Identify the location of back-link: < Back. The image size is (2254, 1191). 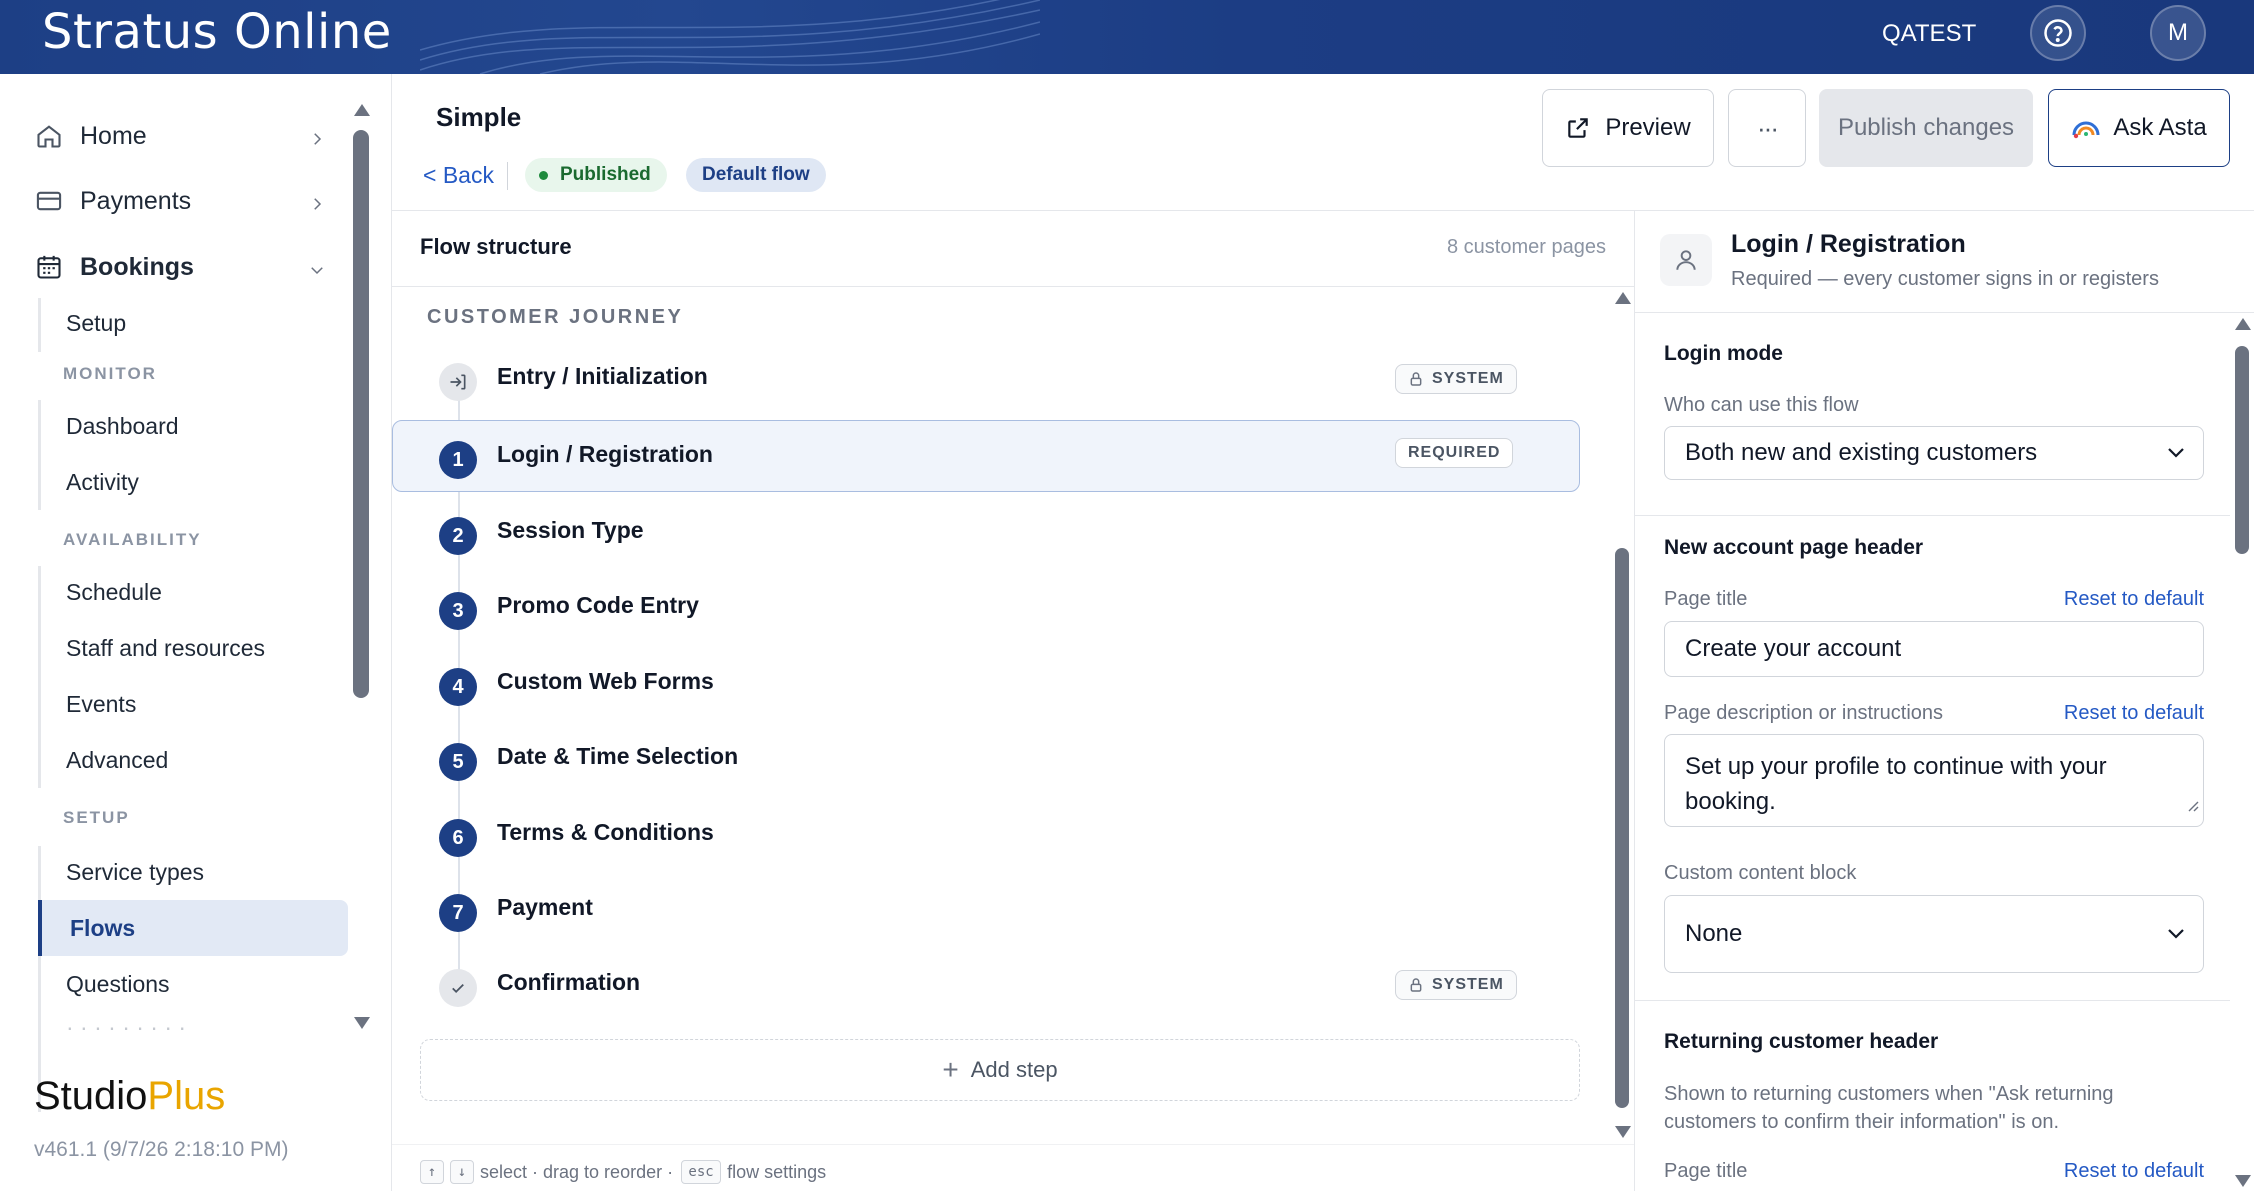
(458, 175).